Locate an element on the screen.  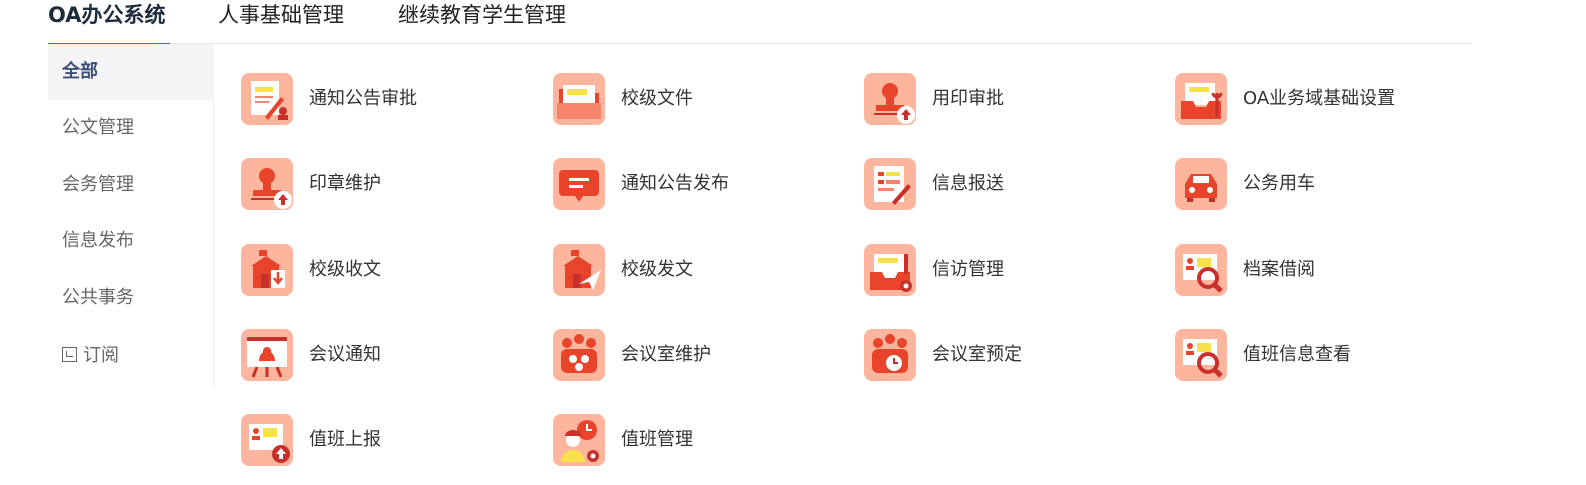
message-publish-icon is located at coordinates (579, 184).